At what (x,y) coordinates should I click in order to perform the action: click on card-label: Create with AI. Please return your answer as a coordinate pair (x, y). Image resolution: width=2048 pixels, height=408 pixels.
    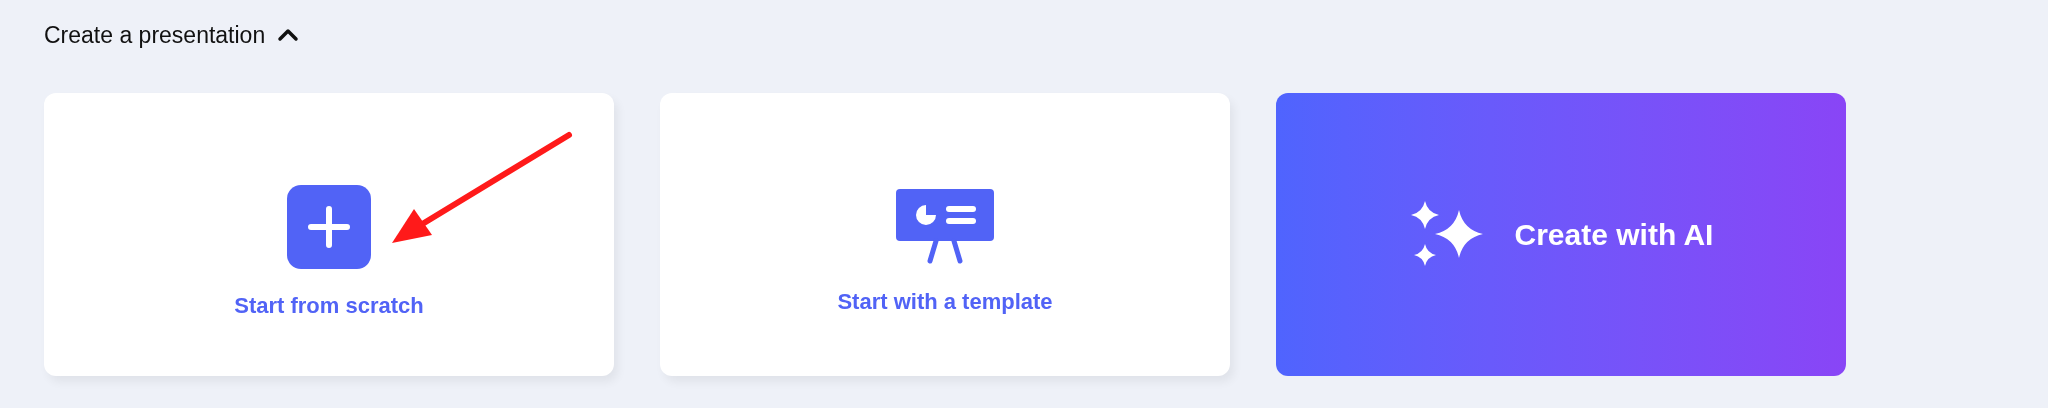
    Looking at the image, I should click on (1614, 234).